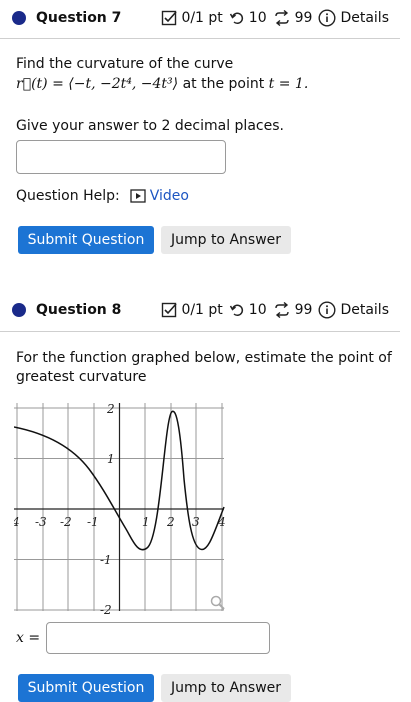 The width and height of the screenshot is (411, 702). What do you see at coordinates (138, 196) in the screenshot?
I see `video-icon` at bounding box center [138, 196].